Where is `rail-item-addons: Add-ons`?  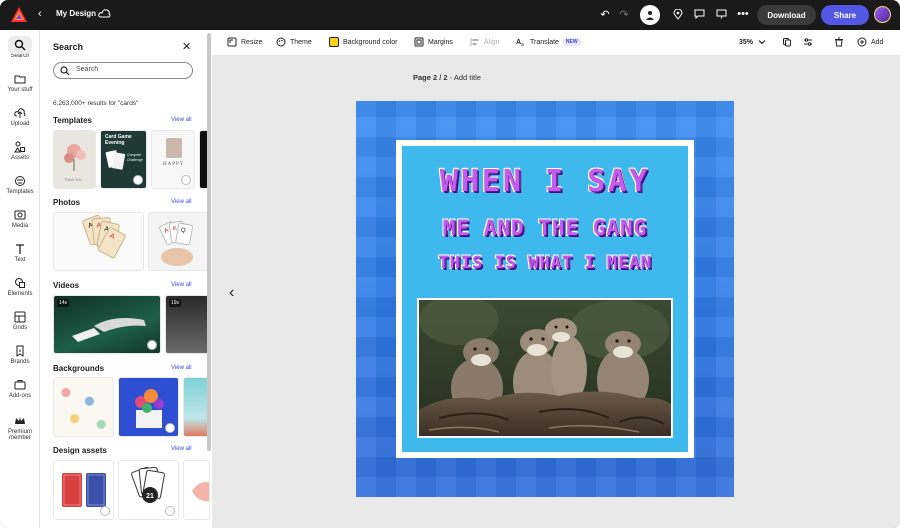
rail-item-addons: Add-ons is located at coordinates (20, 389).